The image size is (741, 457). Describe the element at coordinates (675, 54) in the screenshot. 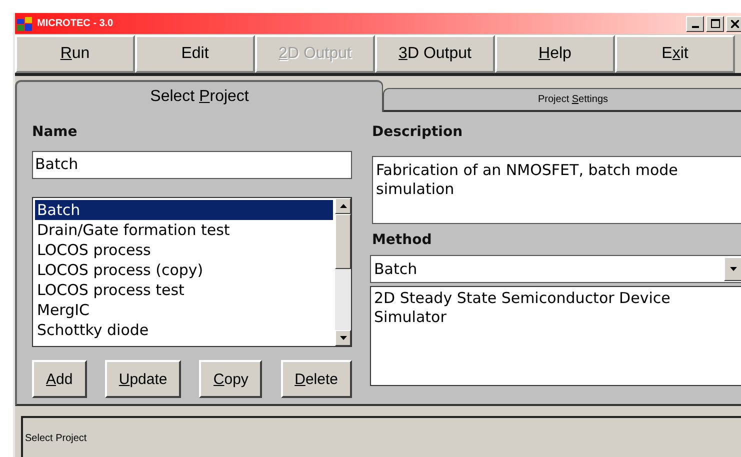

I see `menu-button: Exit` at that location.